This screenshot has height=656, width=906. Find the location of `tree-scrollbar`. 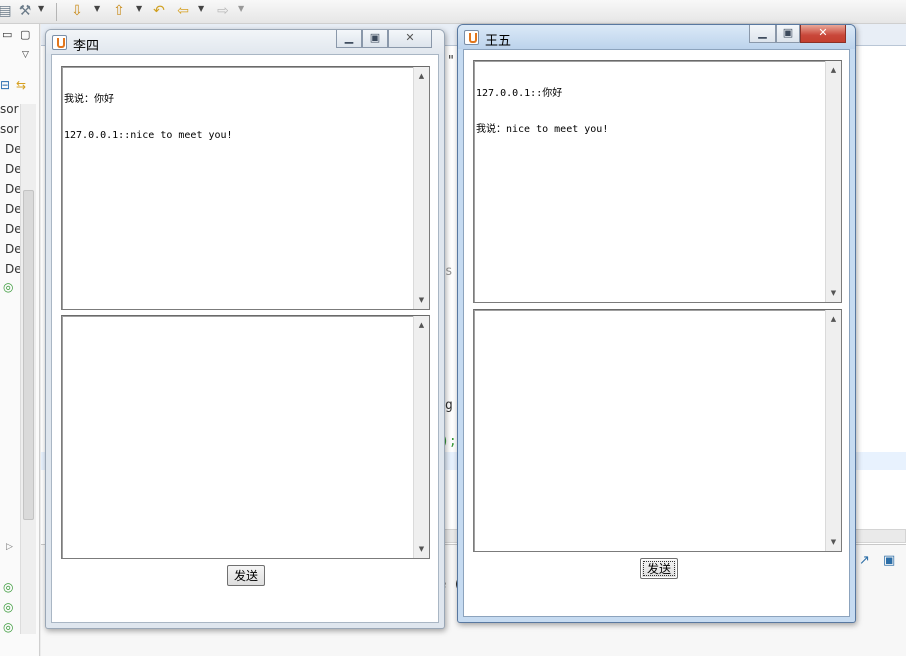

tree-scrollbar is located at coordinates (28, 369).